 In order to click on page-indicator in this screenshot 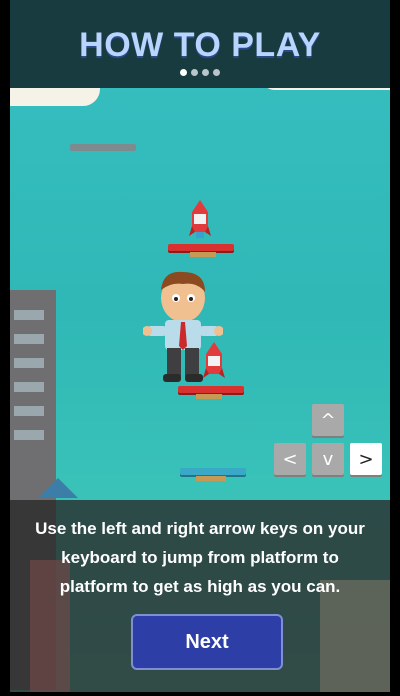, I will do `click(200, 72)`.